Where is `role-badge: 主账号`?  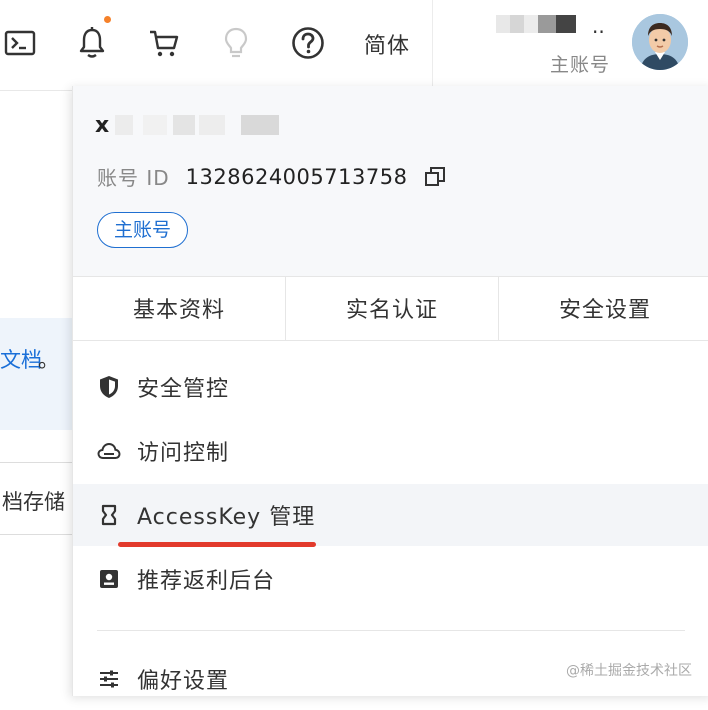
role-badge: 主账号 is located at coordinates (143, 230).